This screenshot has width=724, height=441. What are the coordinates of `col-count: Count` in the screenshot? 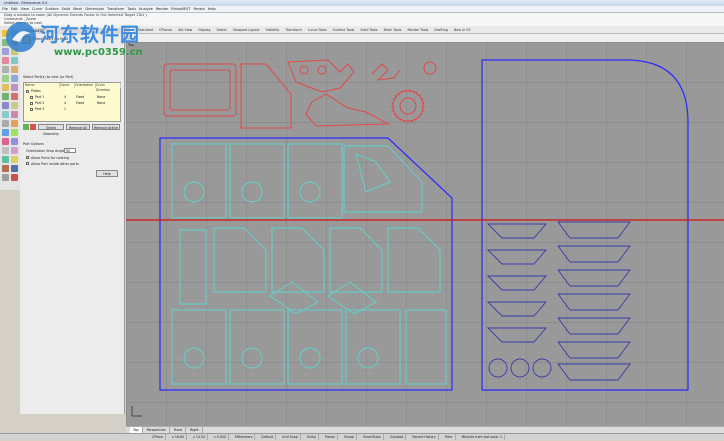 It's located at (67, 85).